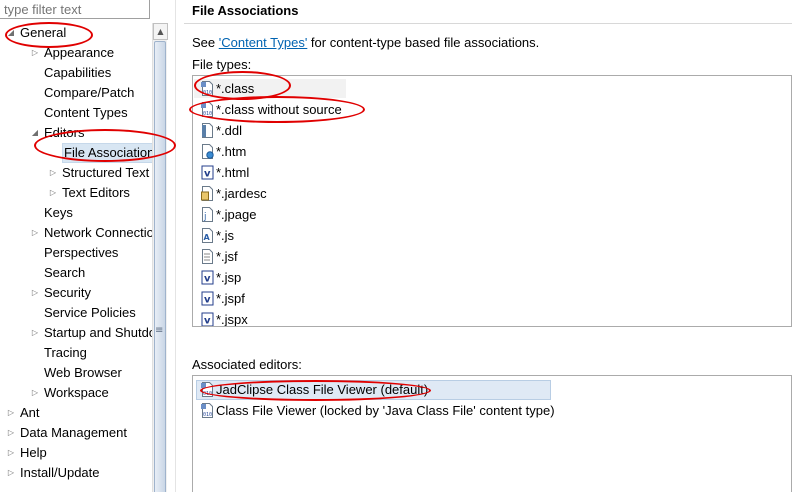 Image resolution: width=792 pixels, height=492 pixels. I want to click on file-type-label: *.class, so click(235, 88).